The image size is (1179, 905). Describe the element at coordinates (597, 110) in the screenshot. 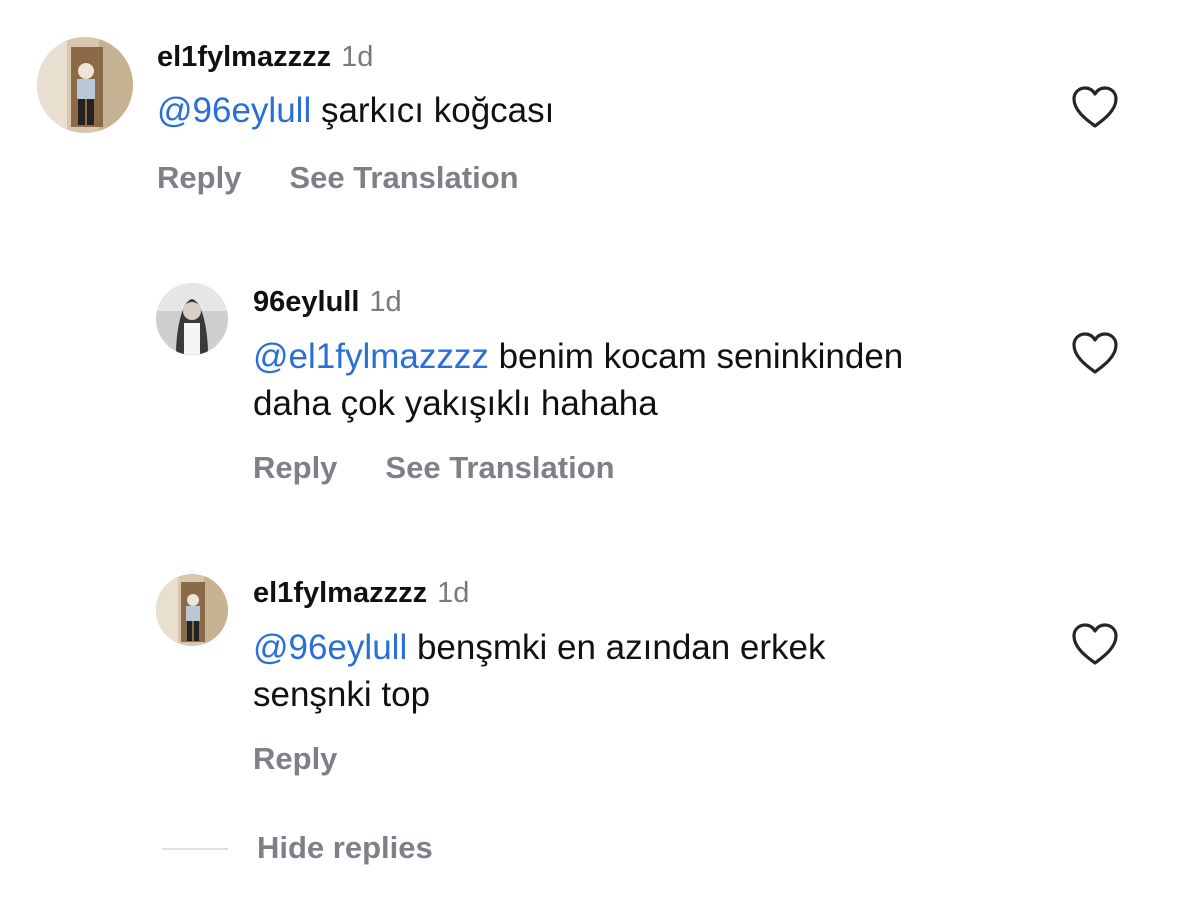

I see `comment-text: @96eylull şarkıcı koğcası` at that location.